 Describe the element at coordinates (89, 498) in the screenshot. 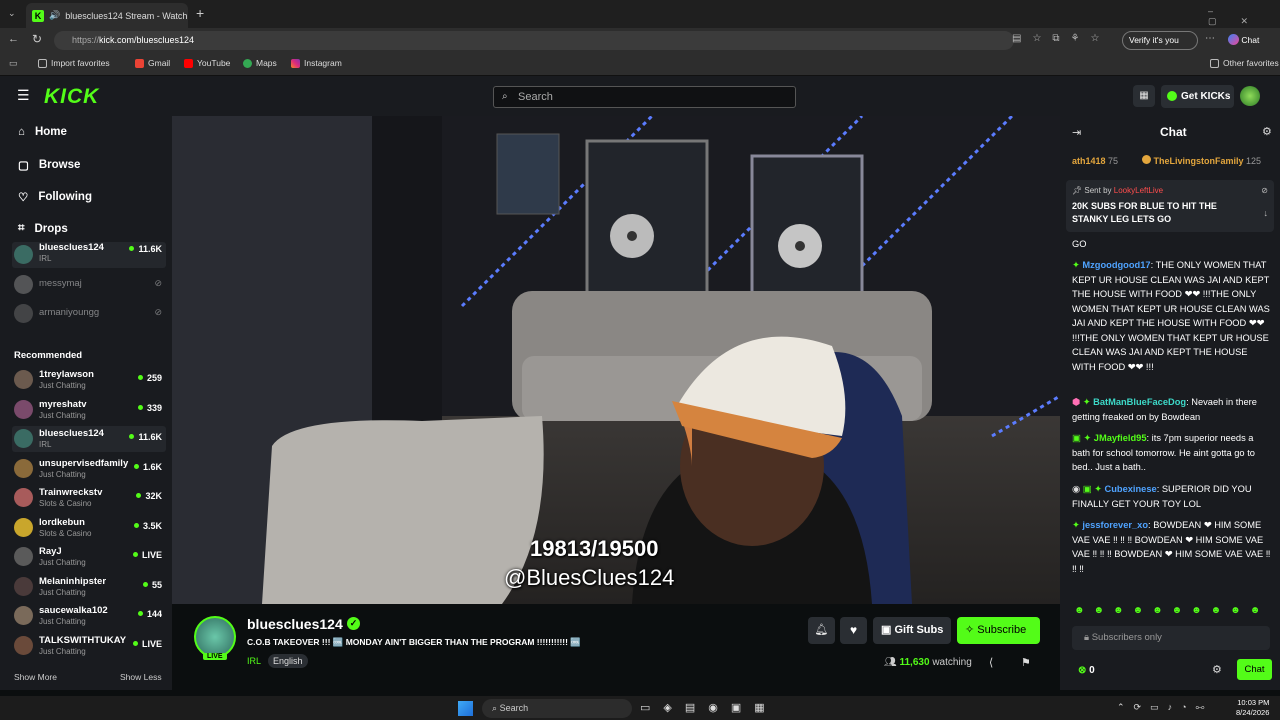

I see `recommended-channel: Trainwreckstv Slots & Casino 32K` at that location.